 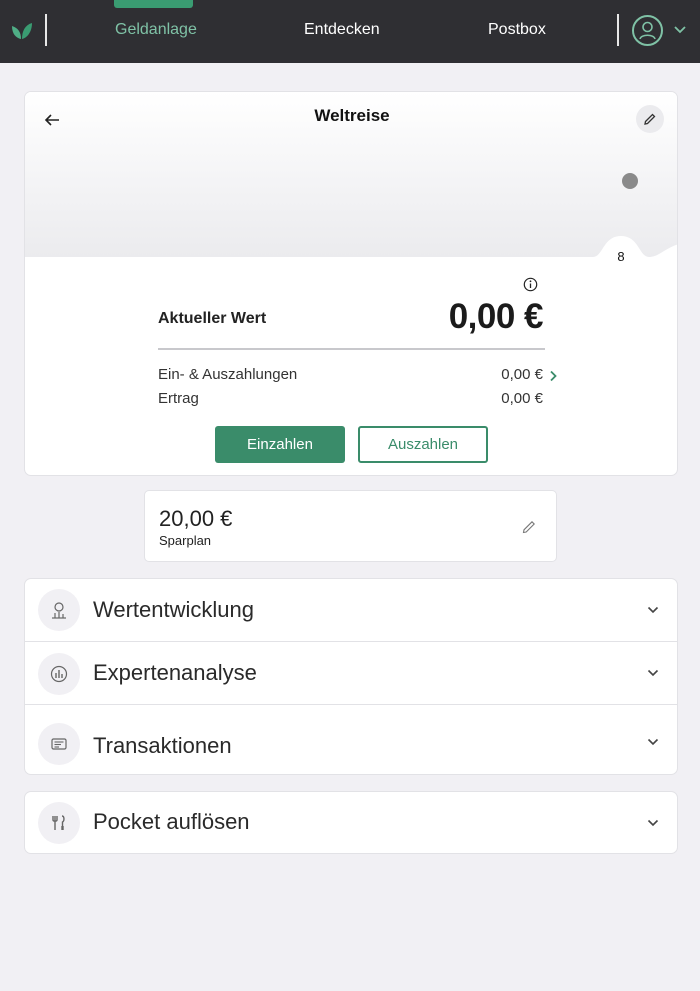 What do you see at coordinates (175, 672) in the screenshot?
I see `section-label: Expertenanalyse` at bounding box center [175, 672].